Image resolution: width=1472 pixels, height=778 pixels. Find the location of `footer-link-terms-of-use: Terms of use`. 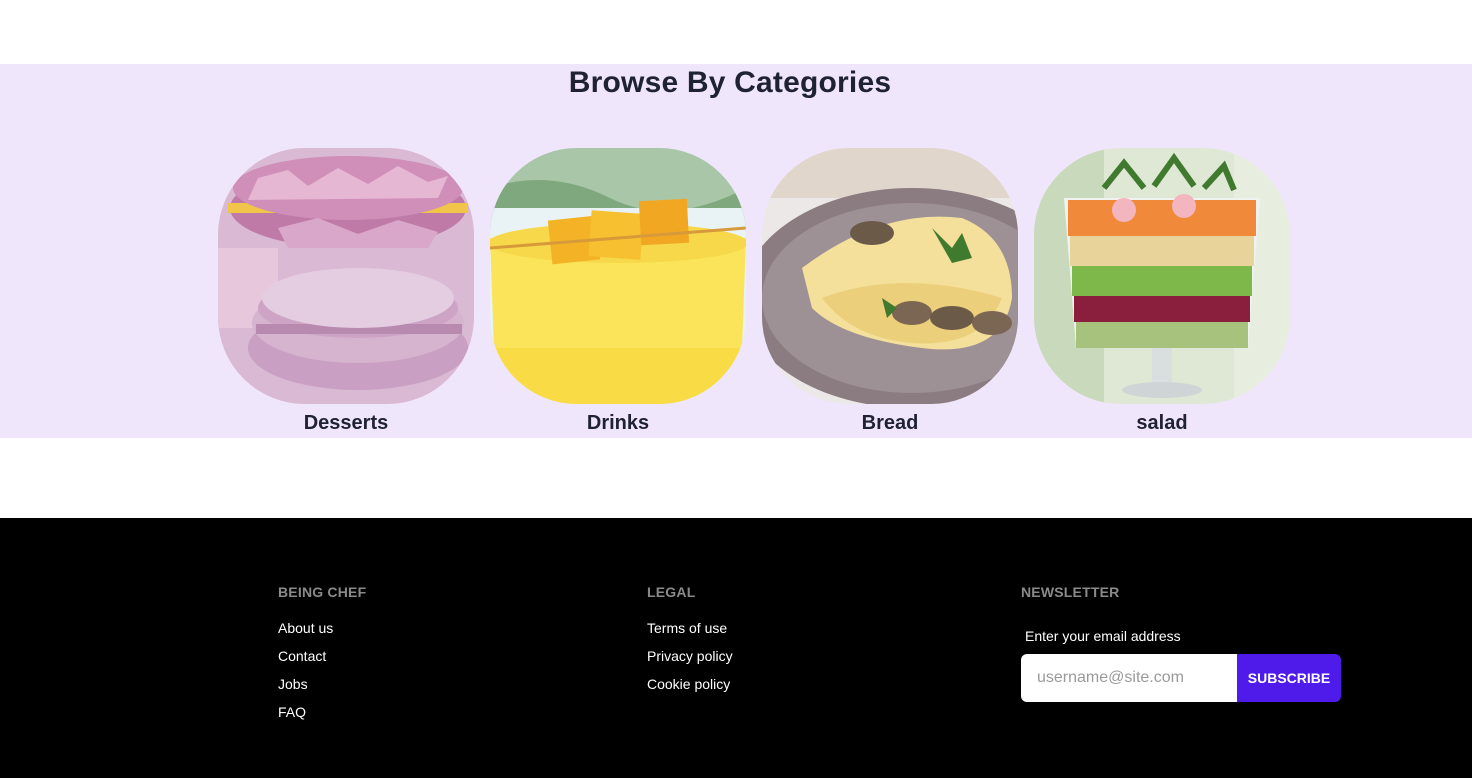

footer-link-terms-of-use: Terms of use is located at coordinates (687, 628).